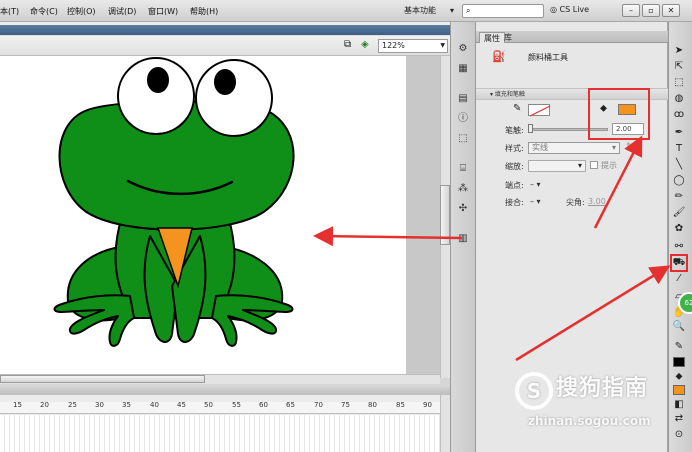 This screenshot has width=692, height=452. What do you see at coordinates (9, 11) in the screenshot?
I see `menu-item-text: 本(T)` at bounding box center [9, 11].